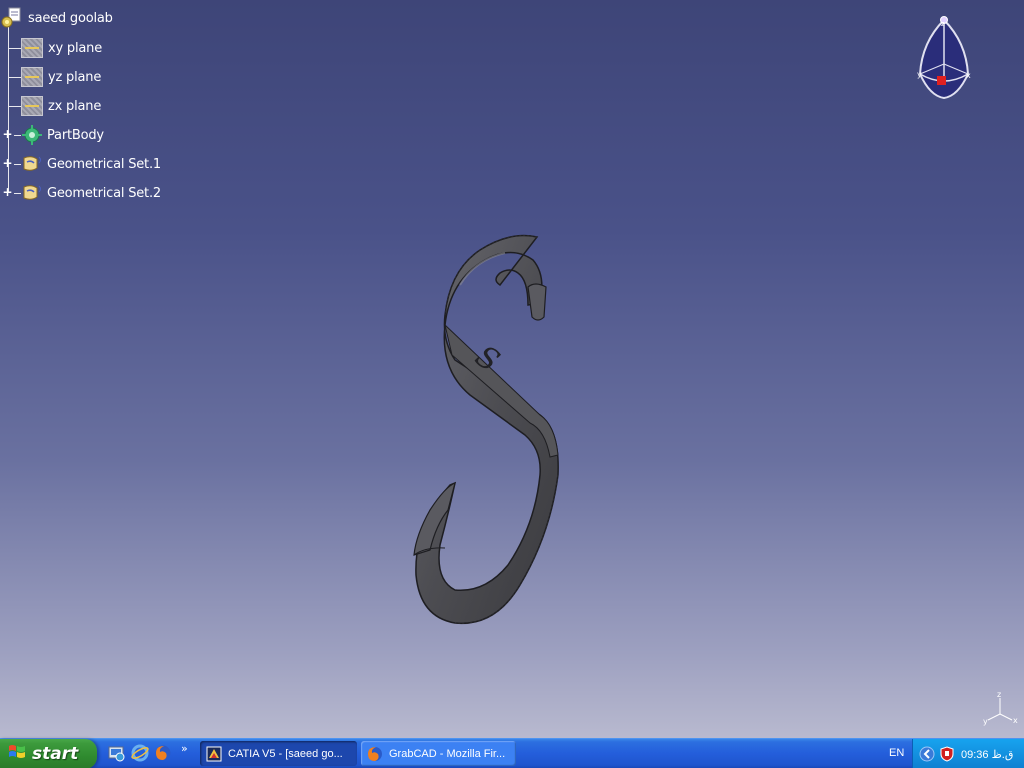 Image resolution: width=1024 pixels, height=768 pixels. Describe the element at coordinates (32, 135) in the screenshot. I see `partbody-gear-icon` at that location.